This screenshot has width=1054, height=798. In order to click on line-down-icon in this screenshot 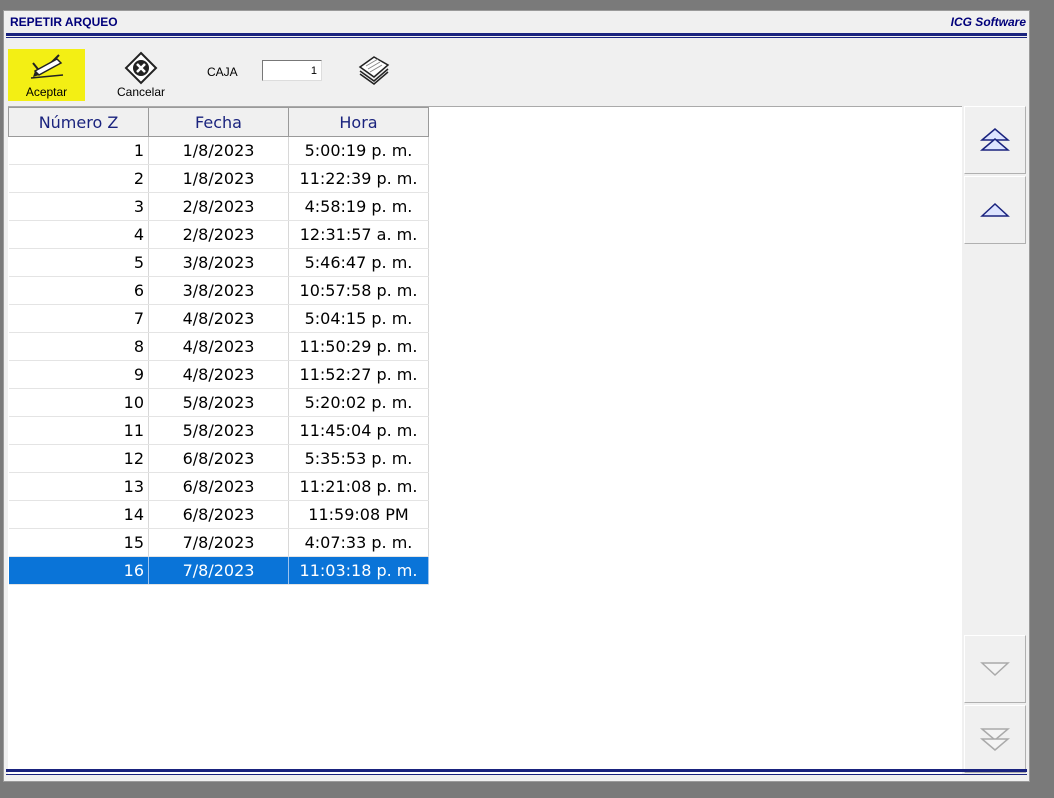, I will do `click(995, 669)`.